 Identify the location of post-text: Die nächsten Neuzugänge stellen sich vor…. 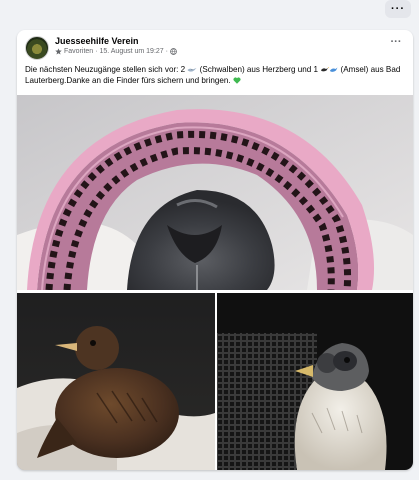
(217, 75).